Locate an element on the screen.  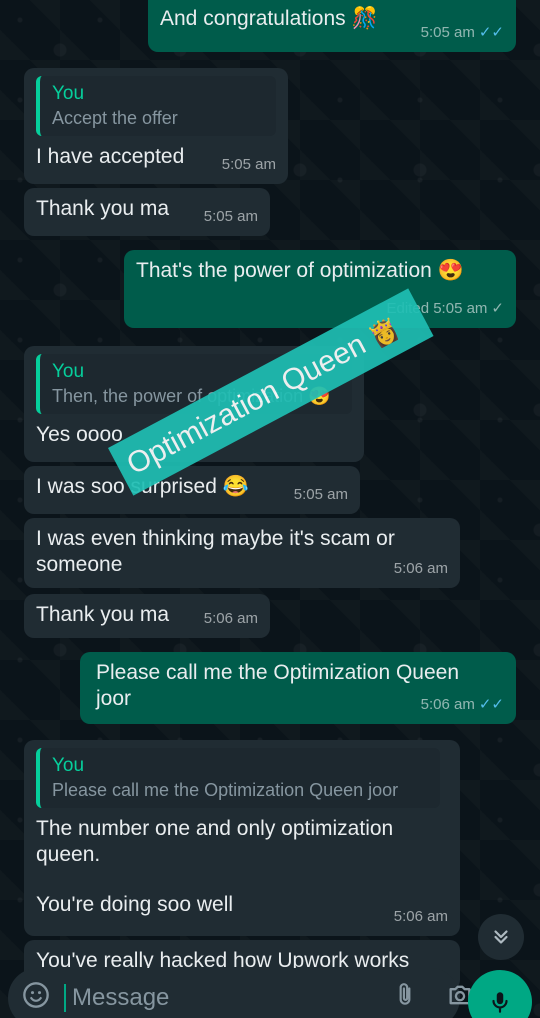
message-incoming: Thank you ma 5:05 am is located at coordinates (147, 212).